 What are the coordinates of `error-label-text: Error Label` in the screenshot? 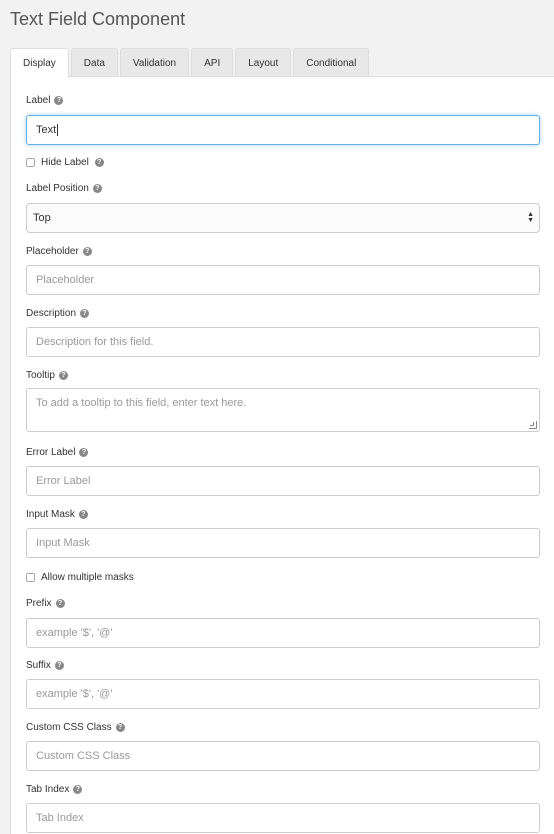 It's located at (51, 452).